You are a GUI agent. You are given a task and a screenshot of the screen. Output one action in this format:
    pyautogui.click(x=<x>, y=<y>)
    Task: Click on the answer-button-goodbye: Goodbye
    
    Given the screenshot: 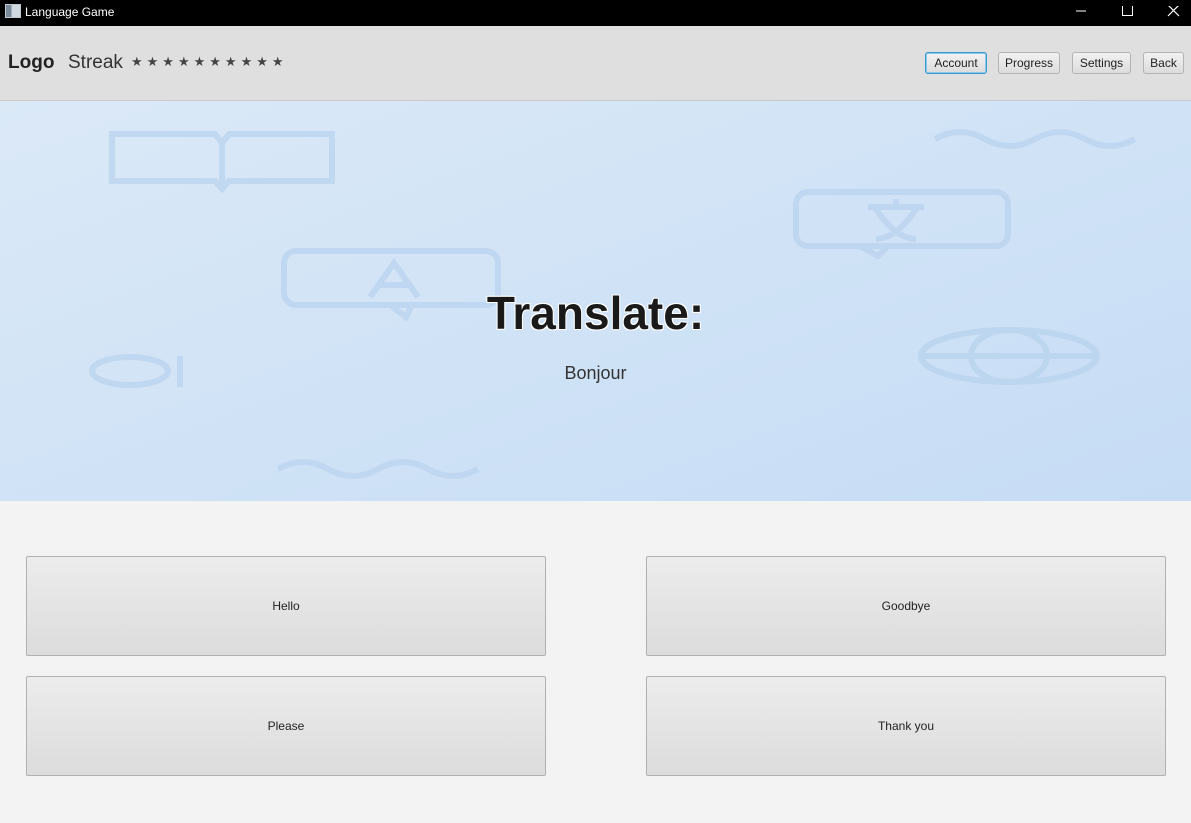 What is the action you would take?
    pyautogui.click(x=906, y=606)
    